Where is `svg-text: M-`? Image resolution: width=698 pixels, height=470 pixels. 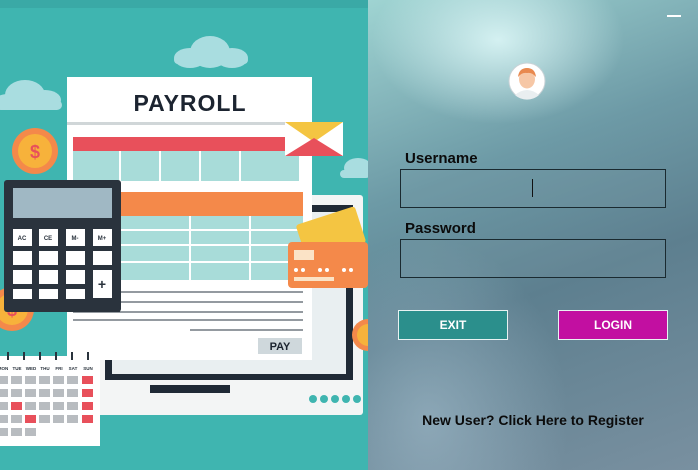
svg-text: M- is located at coordinates (75, 239).